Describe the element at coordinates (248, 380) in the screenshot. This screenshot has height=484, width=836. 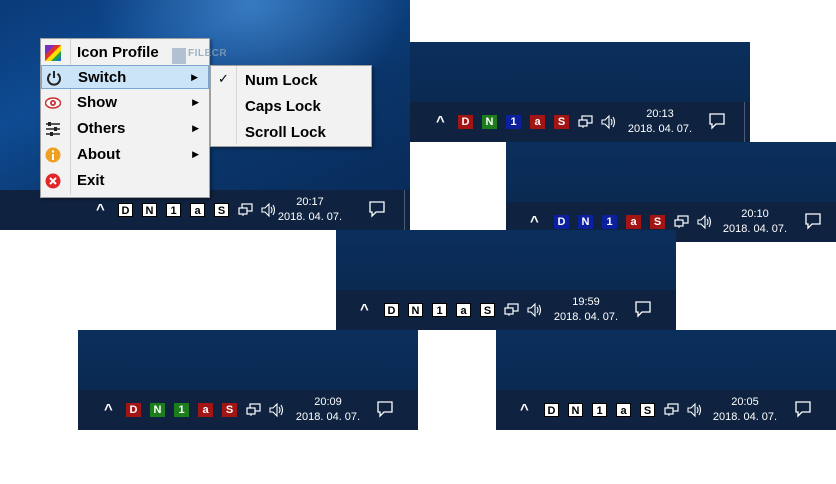
I see `desktop-panel-5: ^ D N 1 a S 20:09 2018. 04. 07.` at that location.